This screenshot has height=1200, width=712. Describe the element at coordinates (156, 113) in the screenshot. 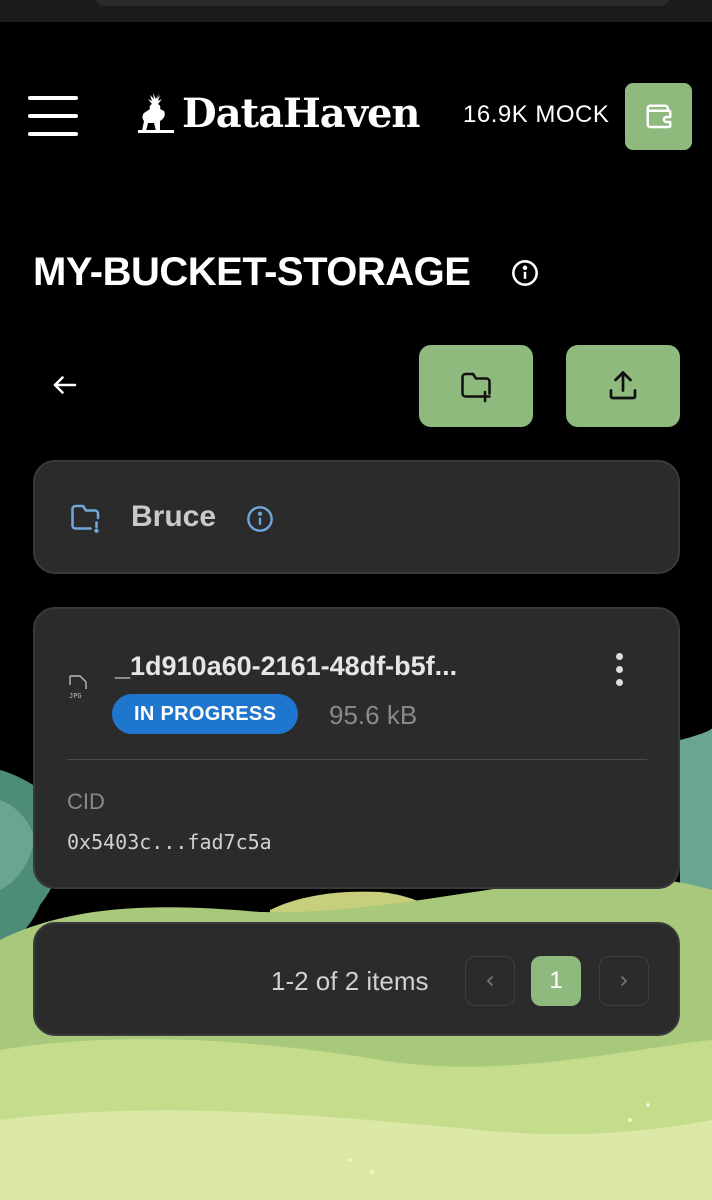

I see `stag-icon` at that location.